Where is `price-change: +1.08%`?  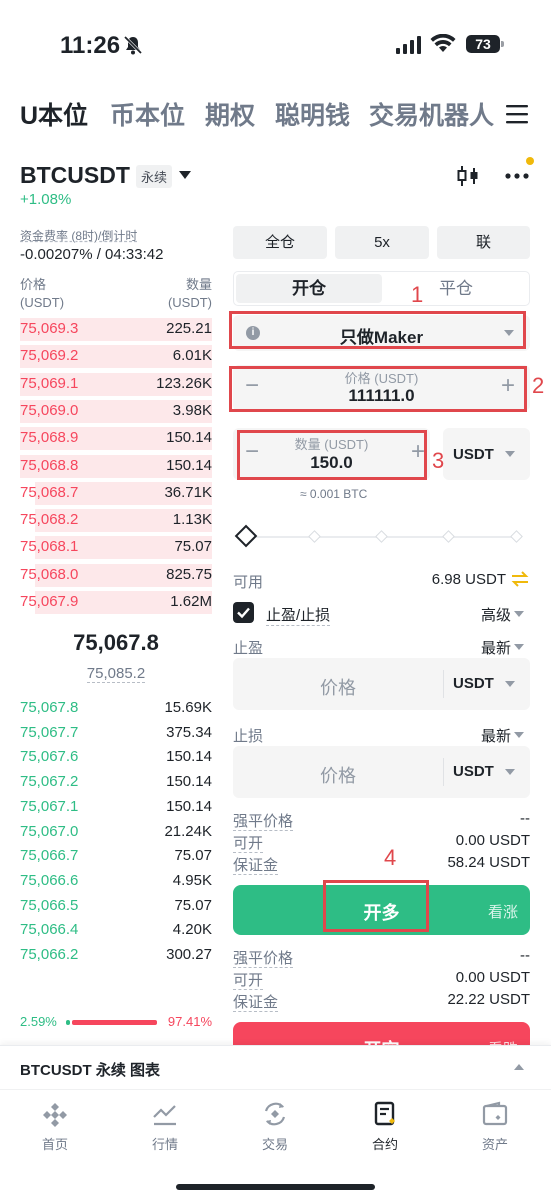 price-change: +1.08% is located at coordinates (46, 199).